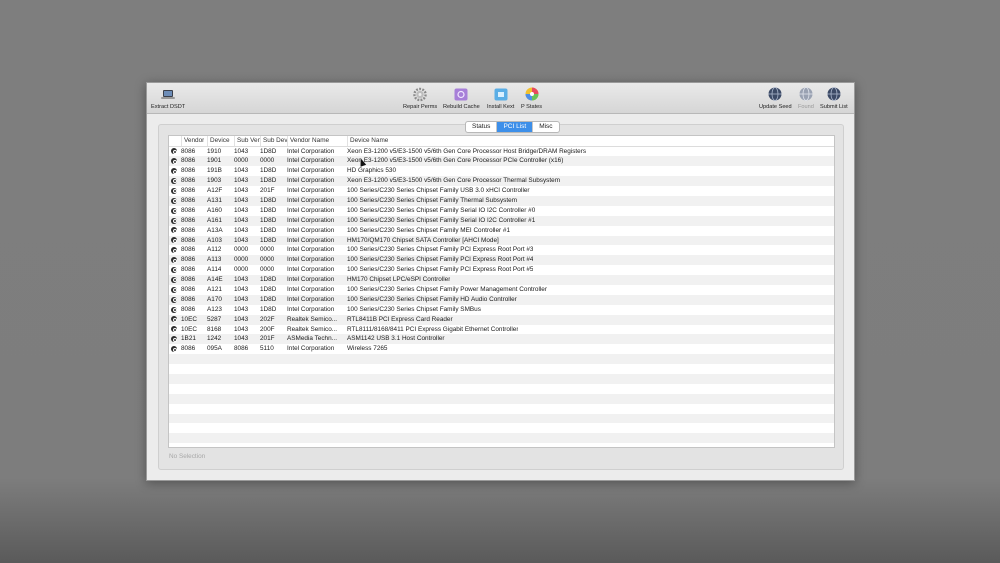 This screenshot has width=1000, height=563. I want to click on device-cell: 1910, so click(214, 151).